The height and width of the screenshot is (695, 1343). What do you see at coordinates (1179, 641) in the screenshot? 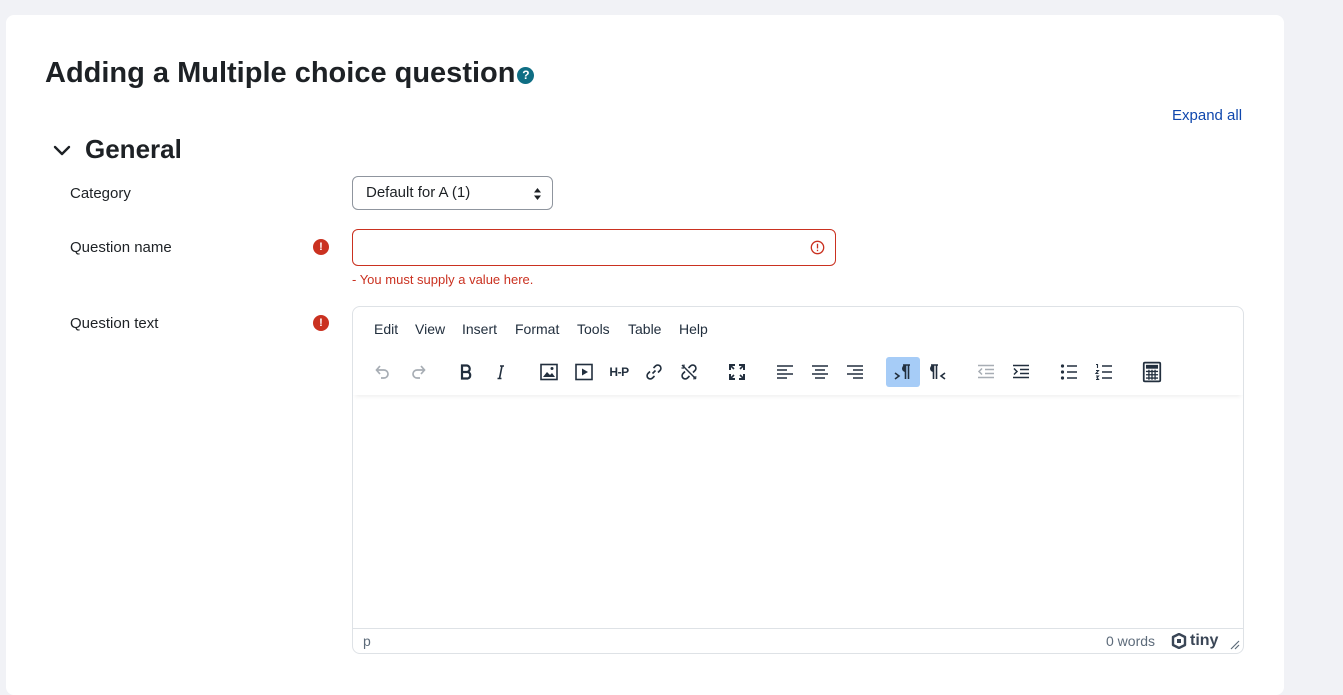
I see `tiny-logo-icon` at bounding box center [1179, 641].